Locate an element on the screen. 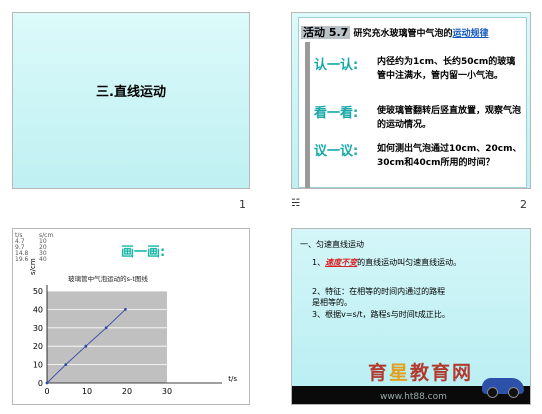 The height and width of the screenshot is (414, 542). x-tick-label: 10 is located at coordinates (87, 391).